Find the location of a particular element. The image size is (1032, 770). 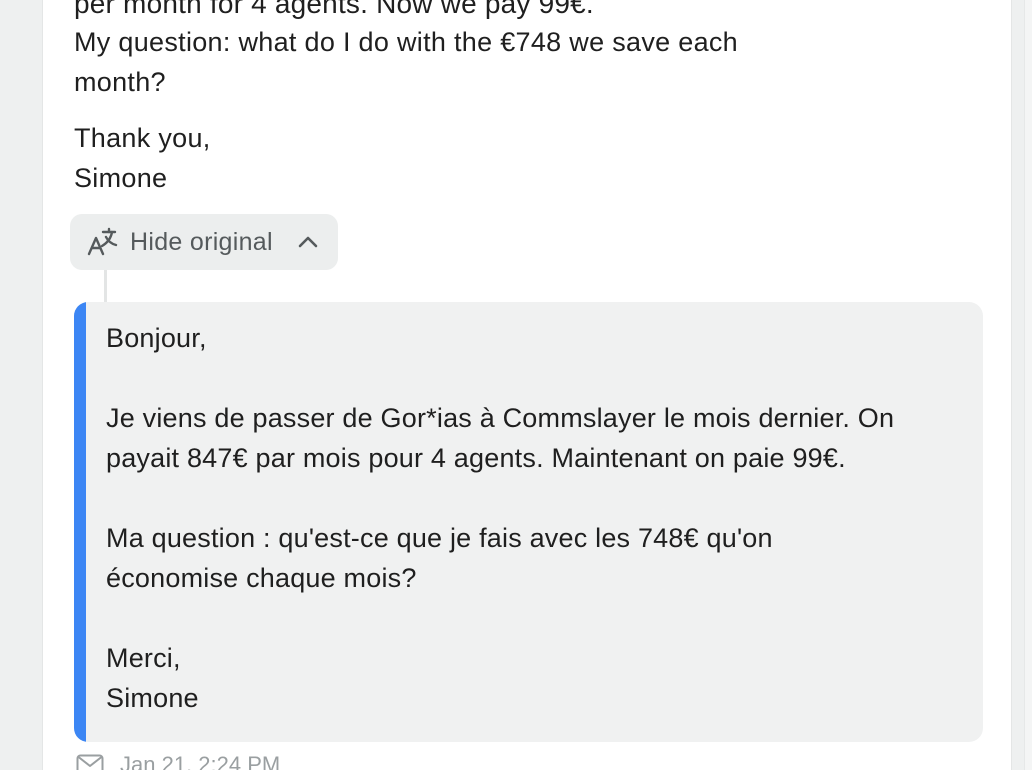

translated-question-line2: month? is located at coordinates (120, 82).